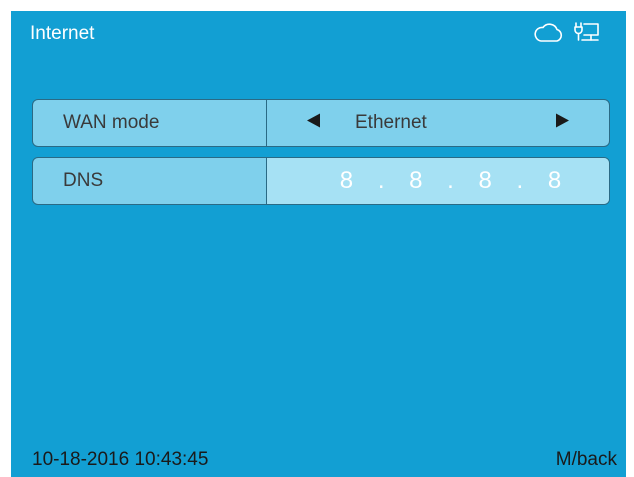 This screenshot has width=634, height=477. Describe the element at coordinates (83, 180) in the screenshot. I see `dns-label: DNS` at that location.